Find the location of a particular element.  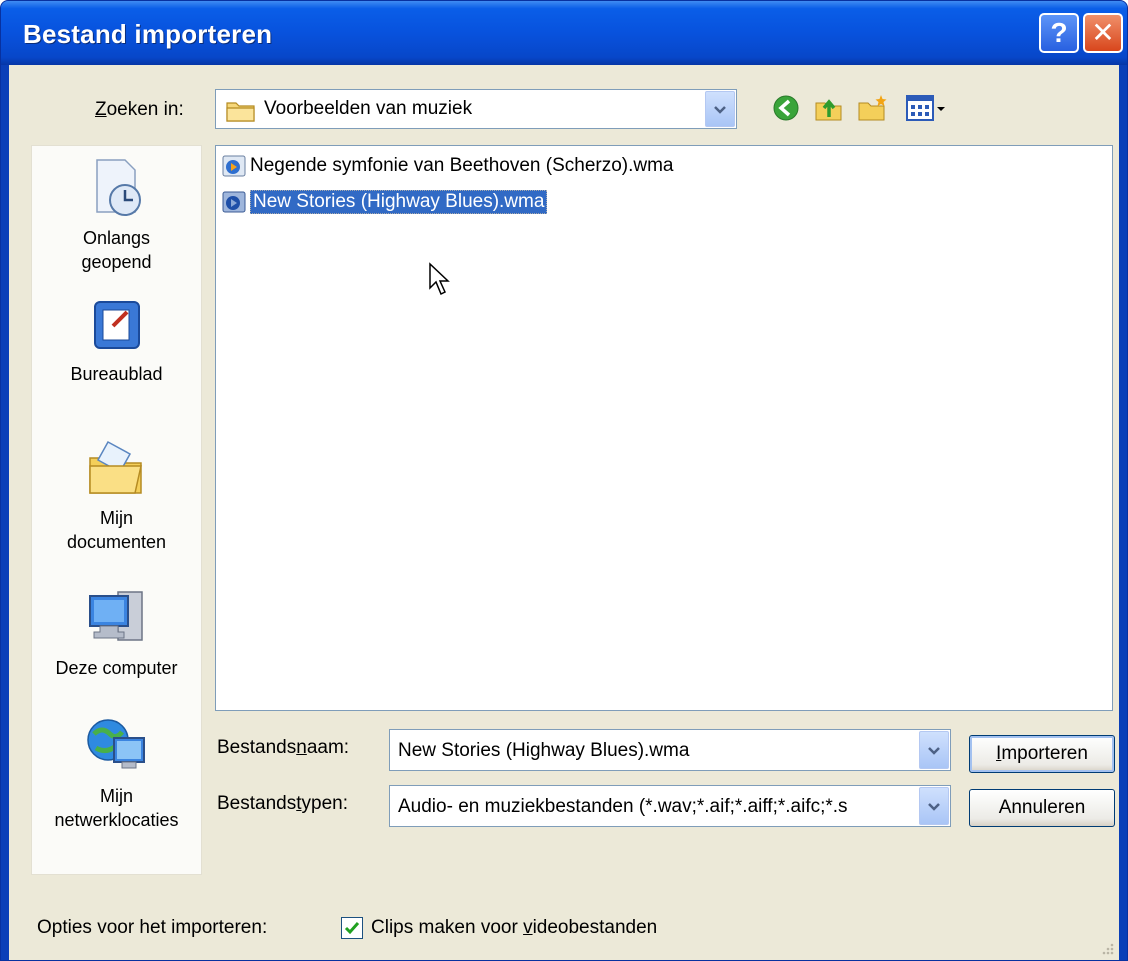

my-documents-icon is located at coordinates (115, 467).